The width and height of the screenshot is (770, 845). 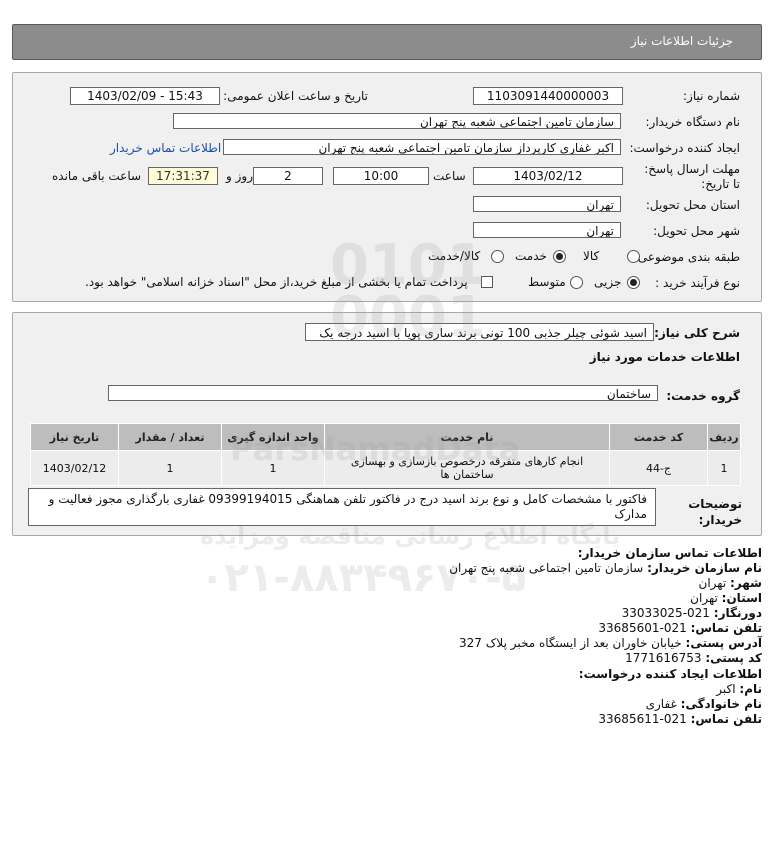 I want to click on address-label: آدرس پستی:, so click(x=723, y=643).